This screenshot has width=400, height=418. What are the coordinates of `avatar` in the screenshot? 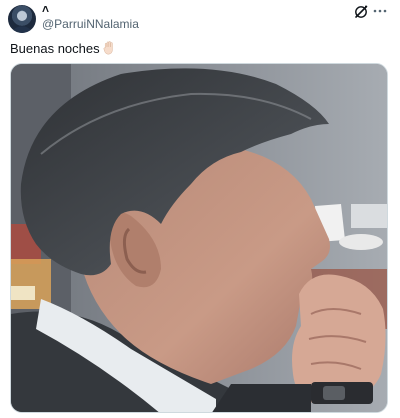 It's located at (22, 19).